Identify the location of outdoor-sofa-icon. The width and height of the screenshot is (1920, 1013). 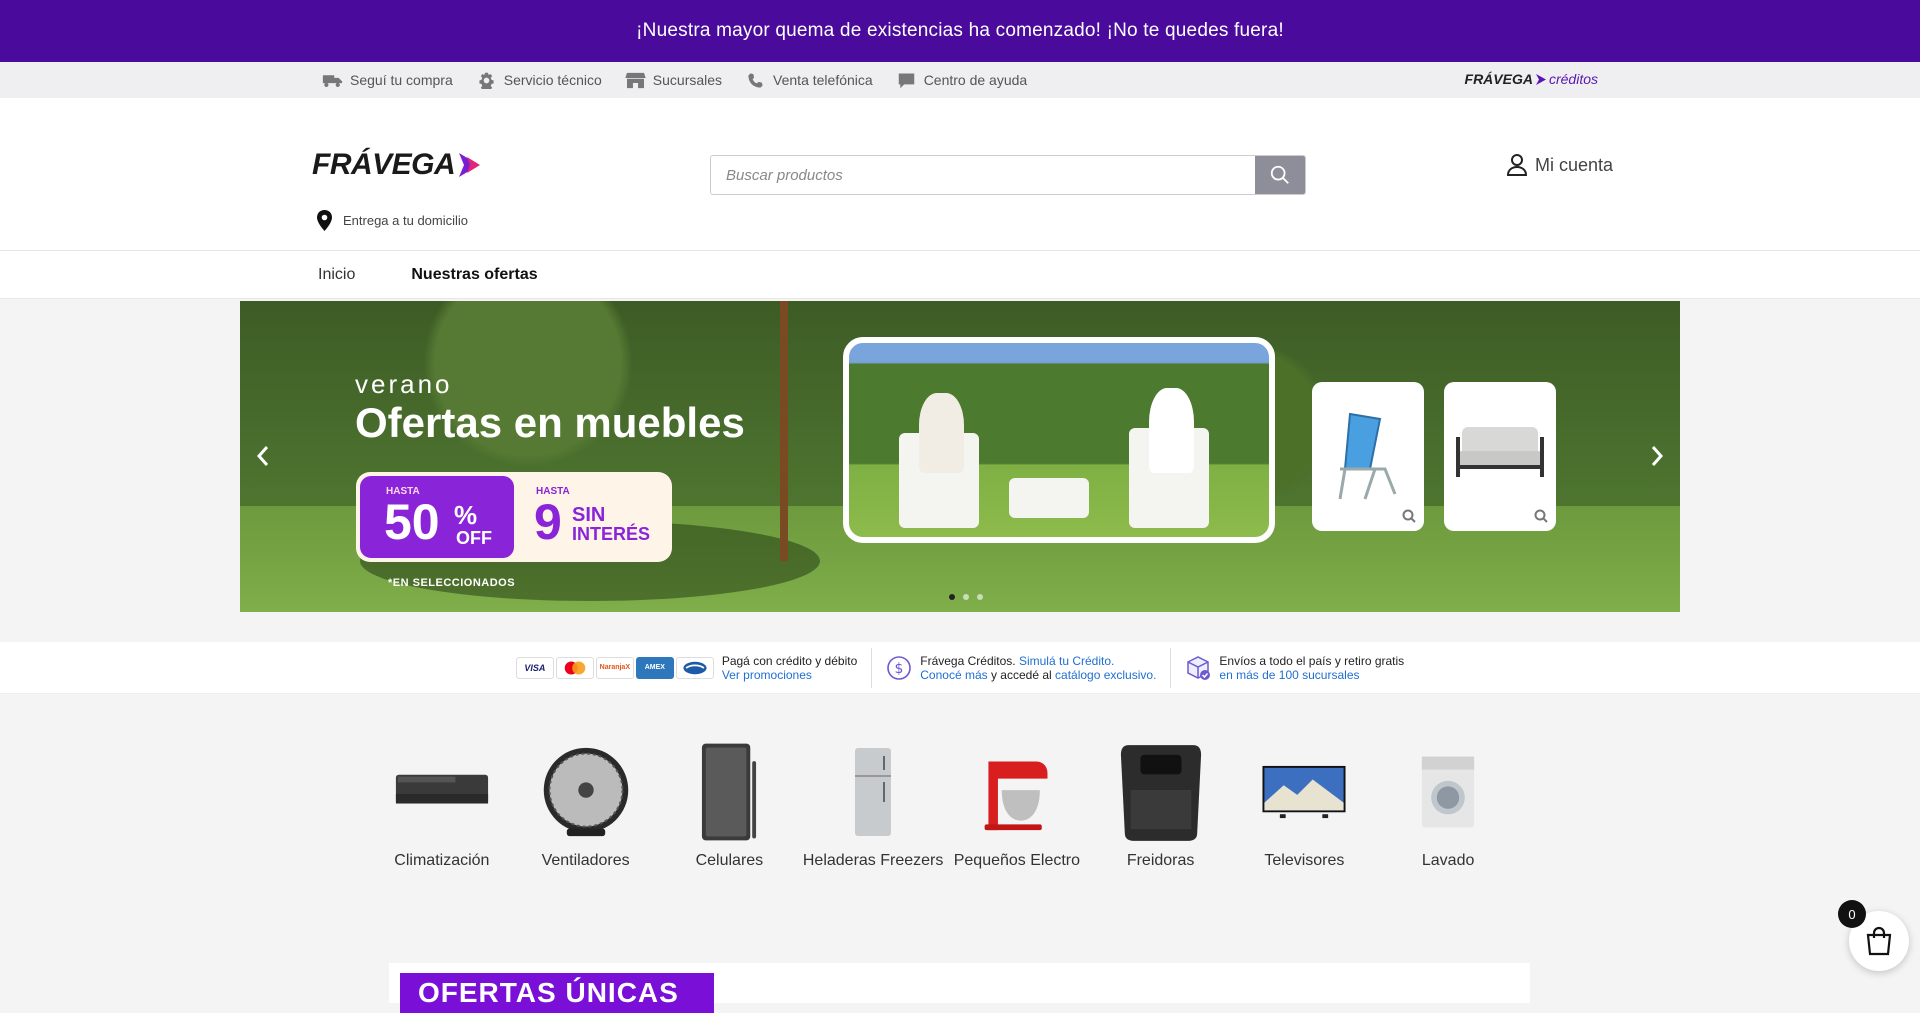
(1500, 452).